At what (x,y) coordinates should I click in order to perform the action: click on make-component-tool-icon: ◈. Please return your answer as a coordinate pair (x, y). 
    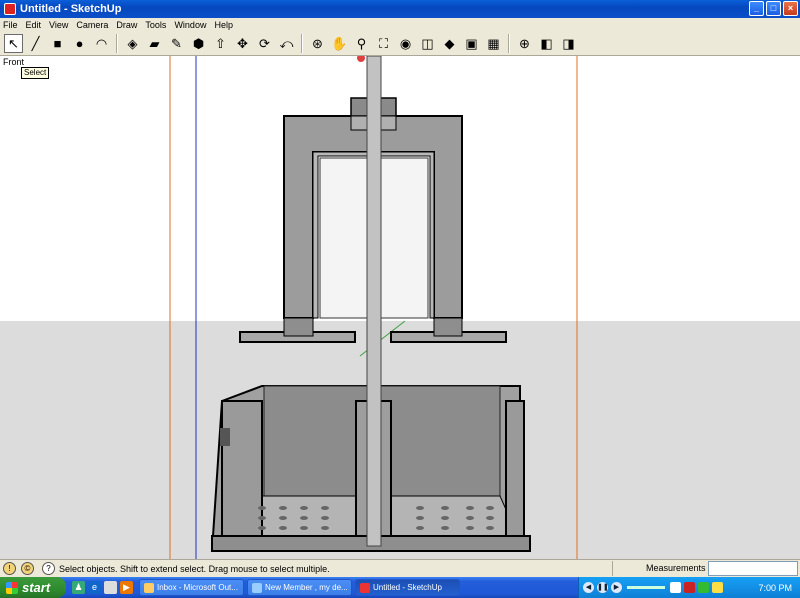
    Looking at the image, I should click on (132, 43).